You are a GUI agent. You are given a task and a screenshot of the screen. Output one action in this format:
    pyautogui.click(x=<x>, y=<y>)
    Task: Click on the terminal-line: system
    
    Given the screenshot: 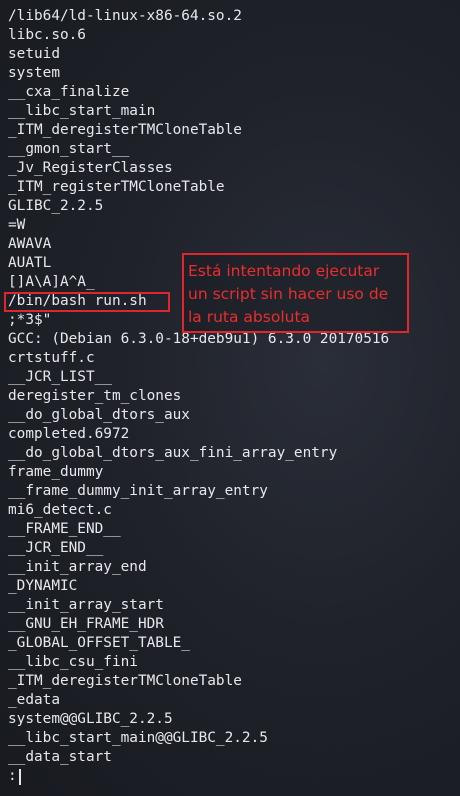 What is the action you would take?
    pyautogui.click(x=34, y=73)
    